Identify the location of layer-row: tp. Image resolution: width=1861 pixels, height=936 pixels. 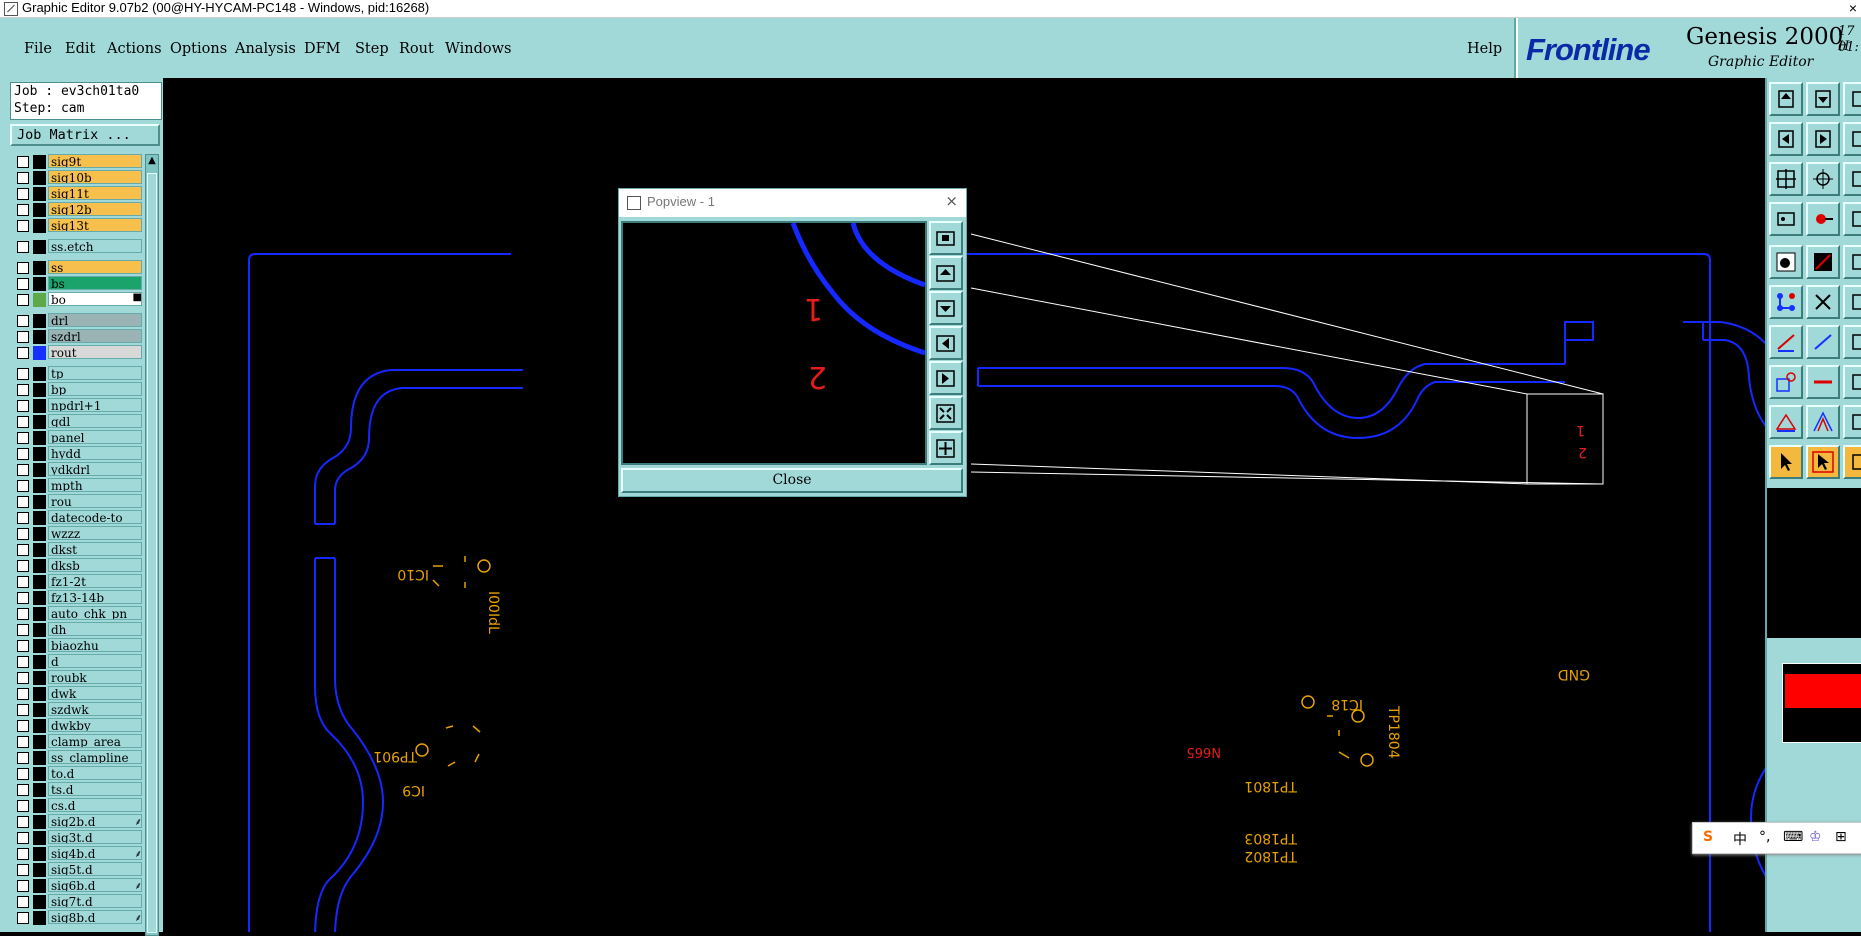
(78, 374).